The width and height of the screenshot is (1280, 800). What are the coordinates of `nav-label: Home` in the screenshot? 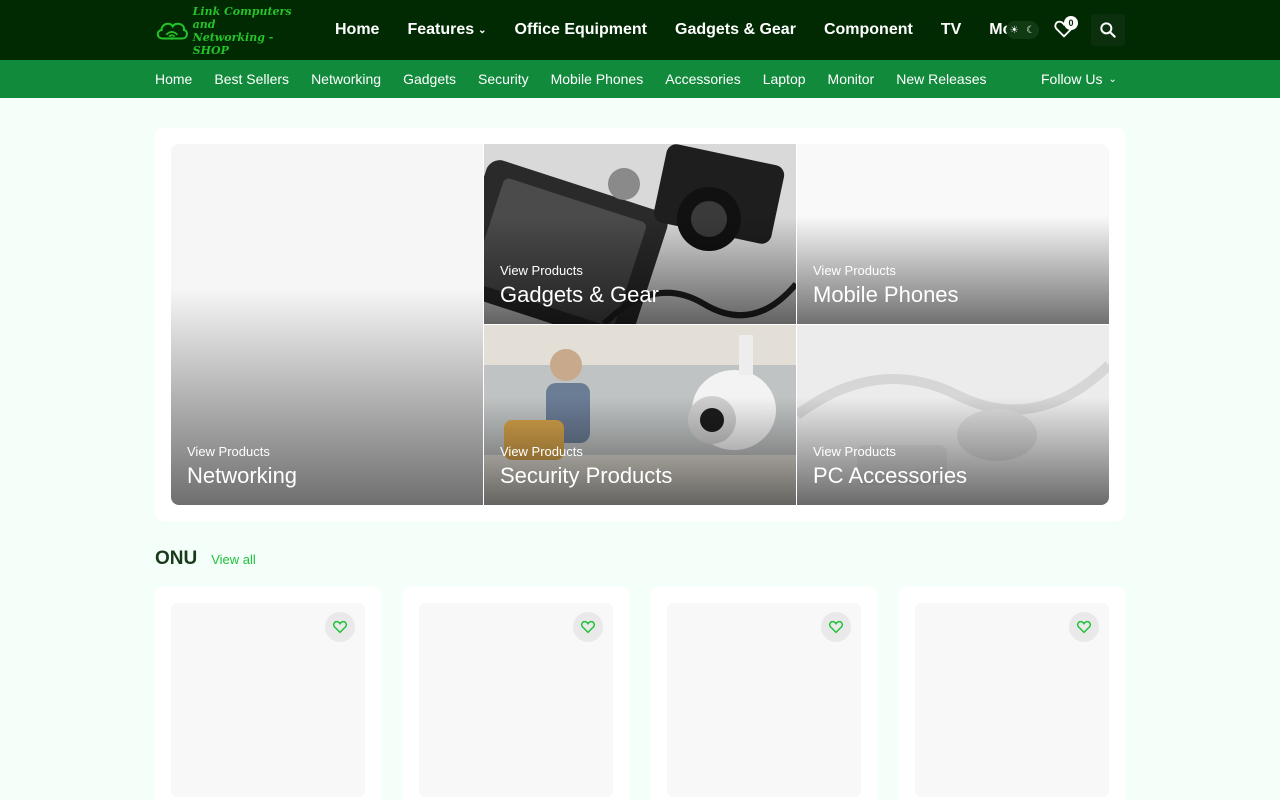 It's located at (357, 29).